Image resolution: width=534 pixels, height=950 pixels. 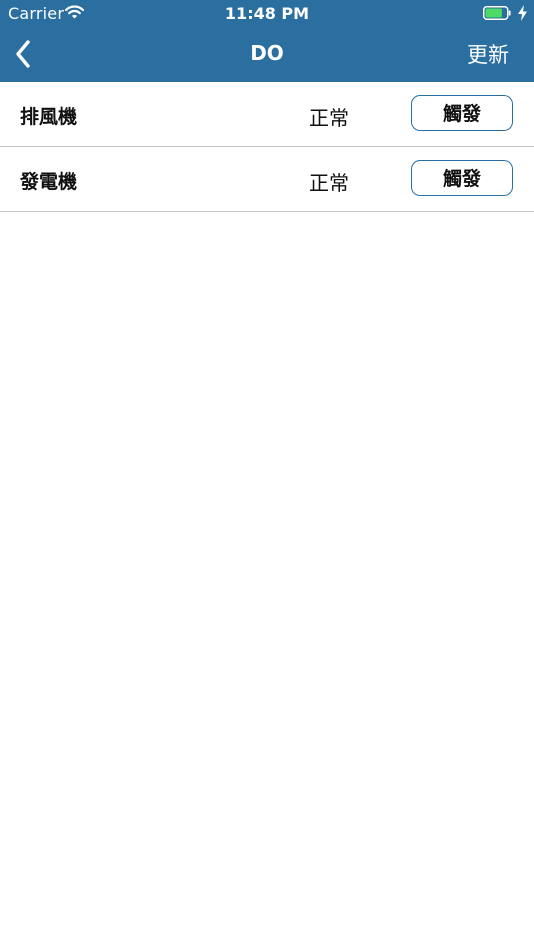 What do you see at coordinates (49, 182) in the screenshot?
I see `device-name: 發電機` at bounding box center [49, 182].